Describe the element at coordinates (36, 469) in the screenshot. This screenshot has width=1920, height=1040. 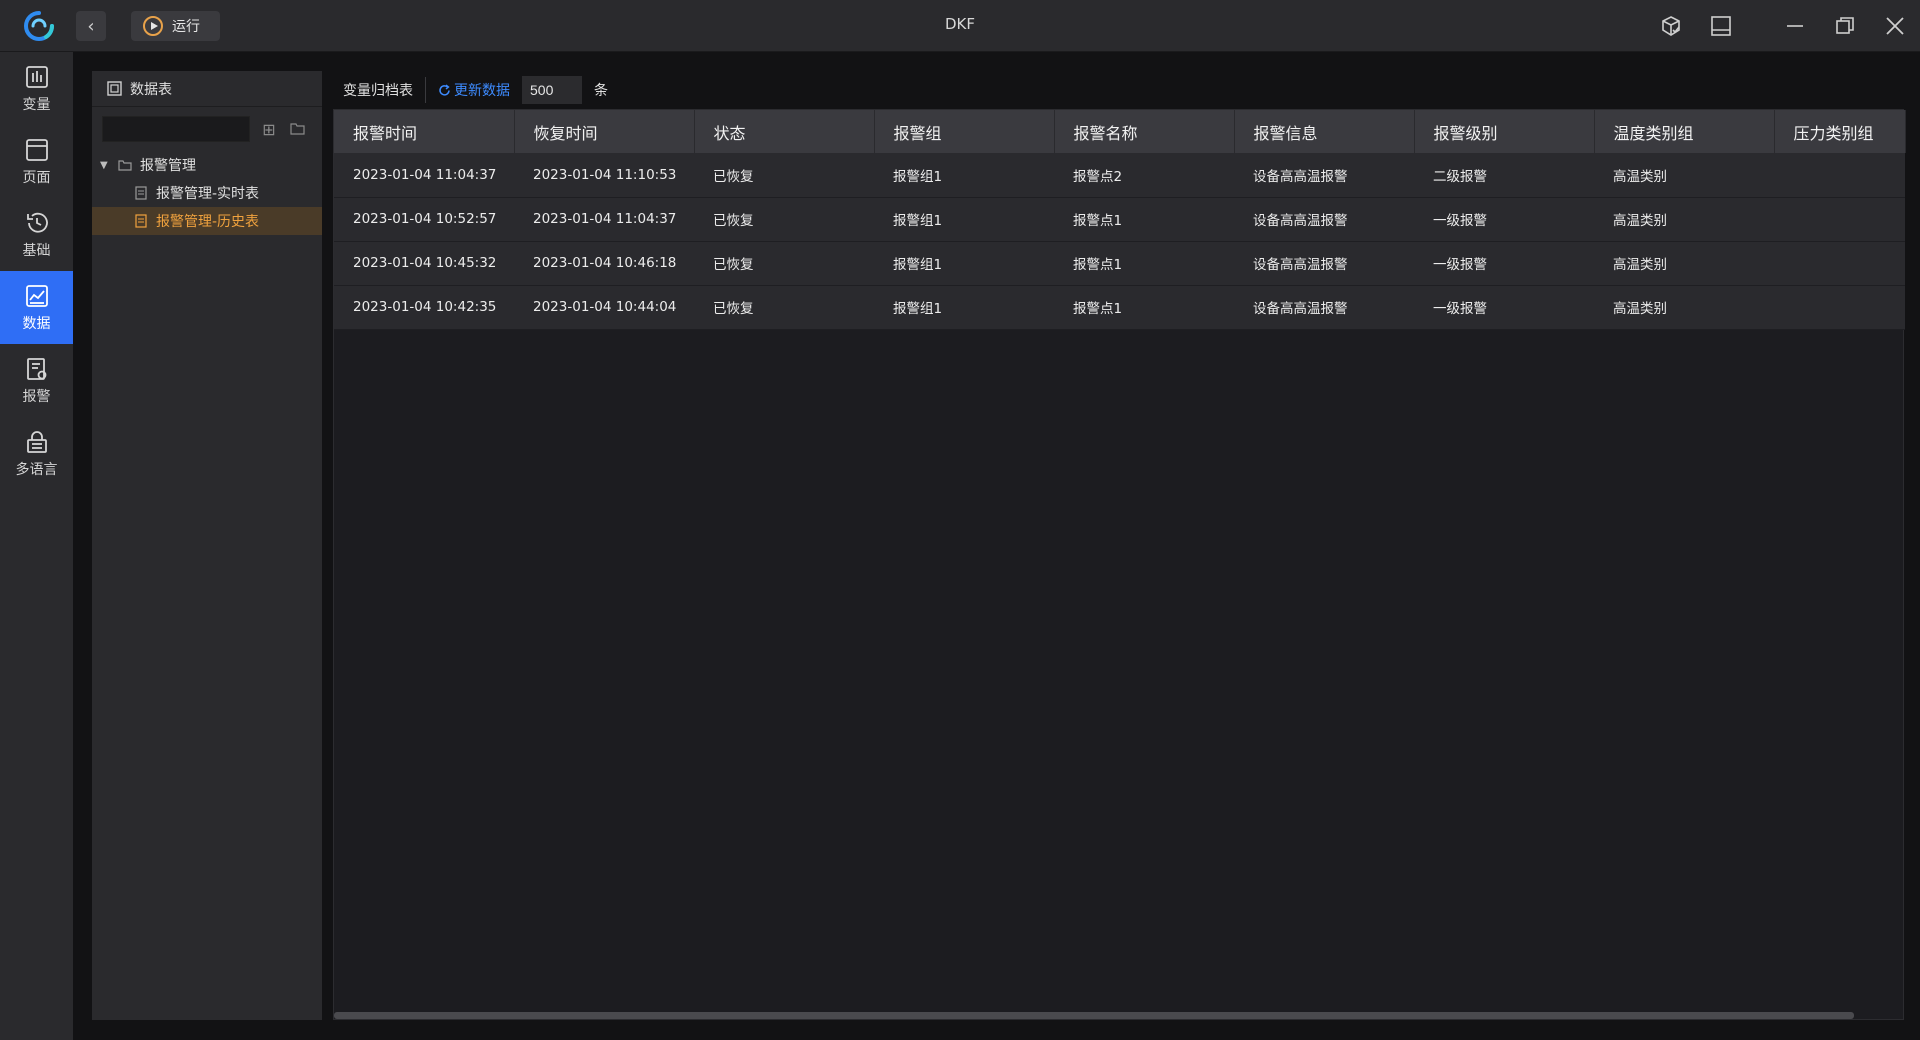
I see `nav-label-language: 多语言` at that location.